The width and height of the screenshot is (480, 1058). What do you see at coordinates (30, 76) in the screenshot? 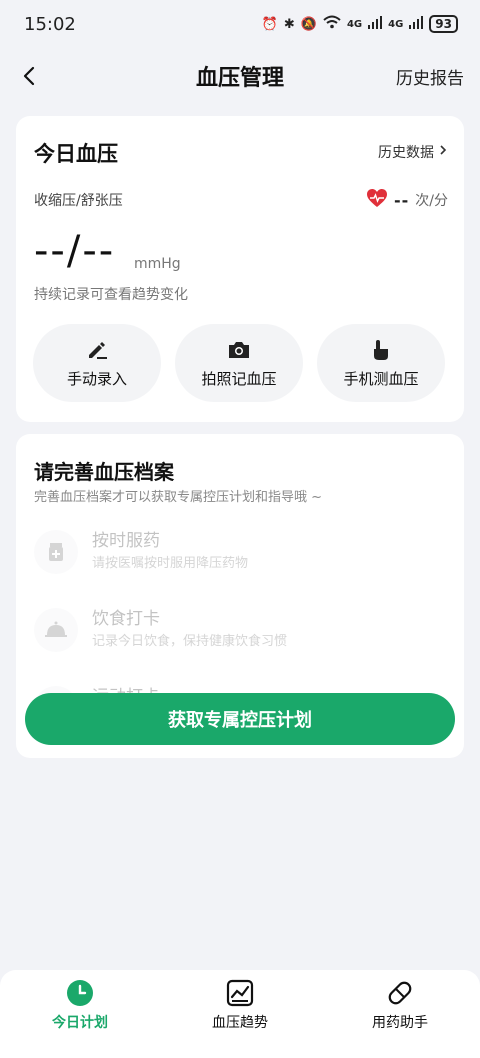
I see `back-icon` at bounding box center [30, 76].